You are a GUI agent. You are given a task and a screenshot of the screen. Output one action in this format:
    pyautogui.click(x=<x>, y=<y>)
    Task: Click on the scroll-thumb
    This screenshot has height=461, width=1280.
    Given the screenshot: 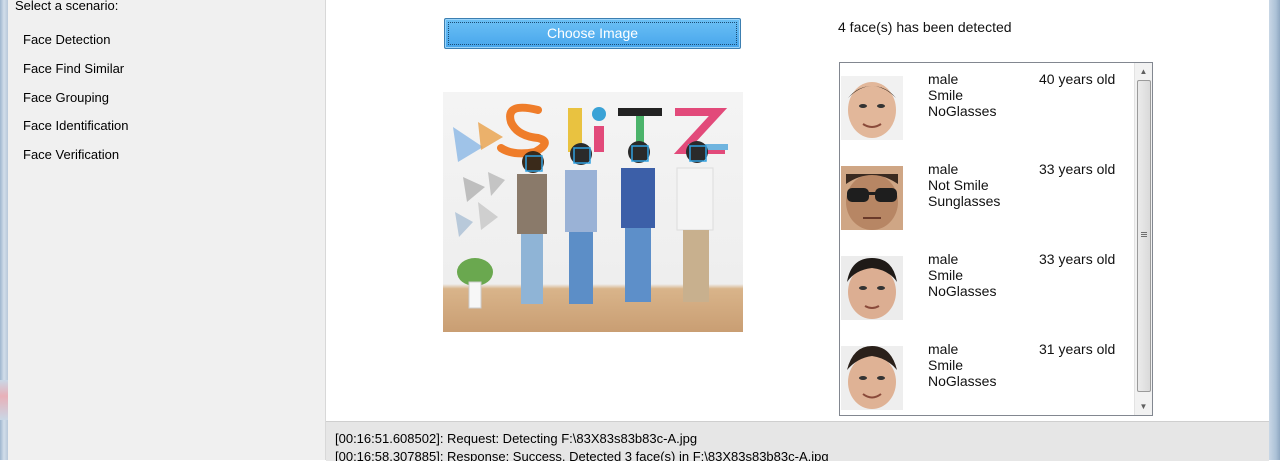 What is the action you would take?
    pyautogui.click(x=1144, y=236)
    